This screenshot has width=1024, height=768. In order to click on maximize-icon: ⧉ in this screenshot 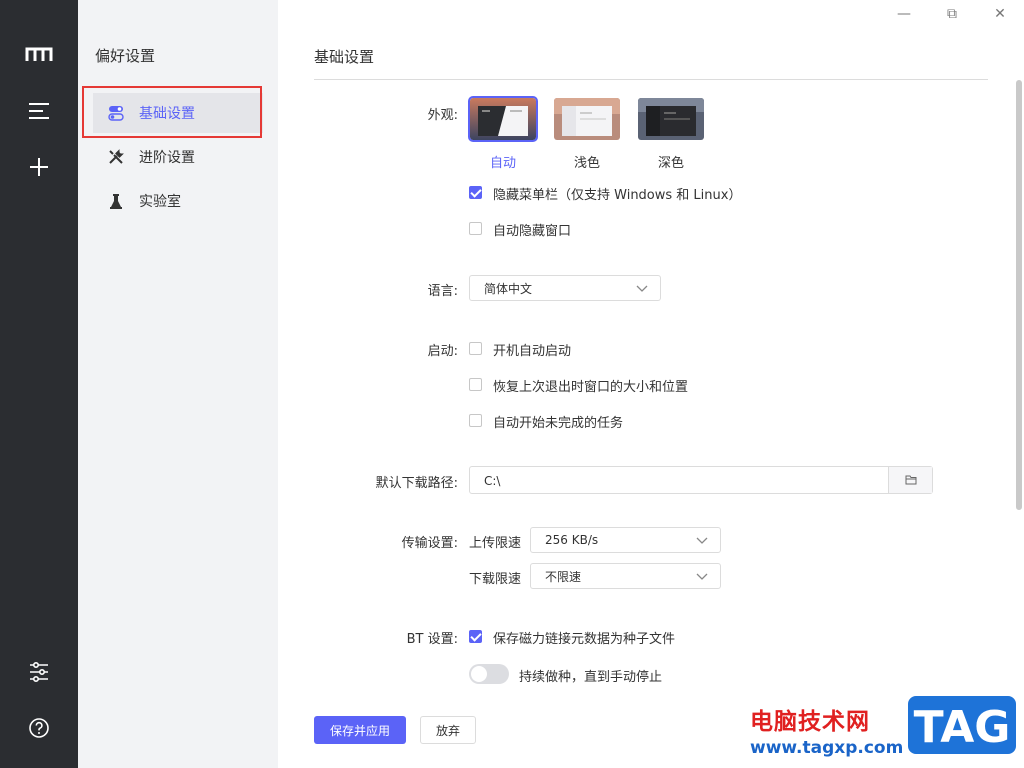, I will do `click(952, 14)`.